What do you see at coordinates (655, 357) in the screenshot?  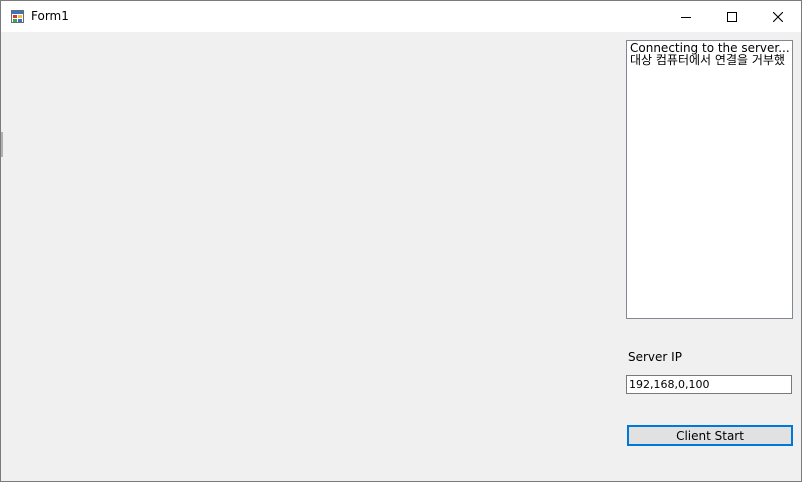 I see `server-ip-label: Server IP` at bounding box center [655, 357].